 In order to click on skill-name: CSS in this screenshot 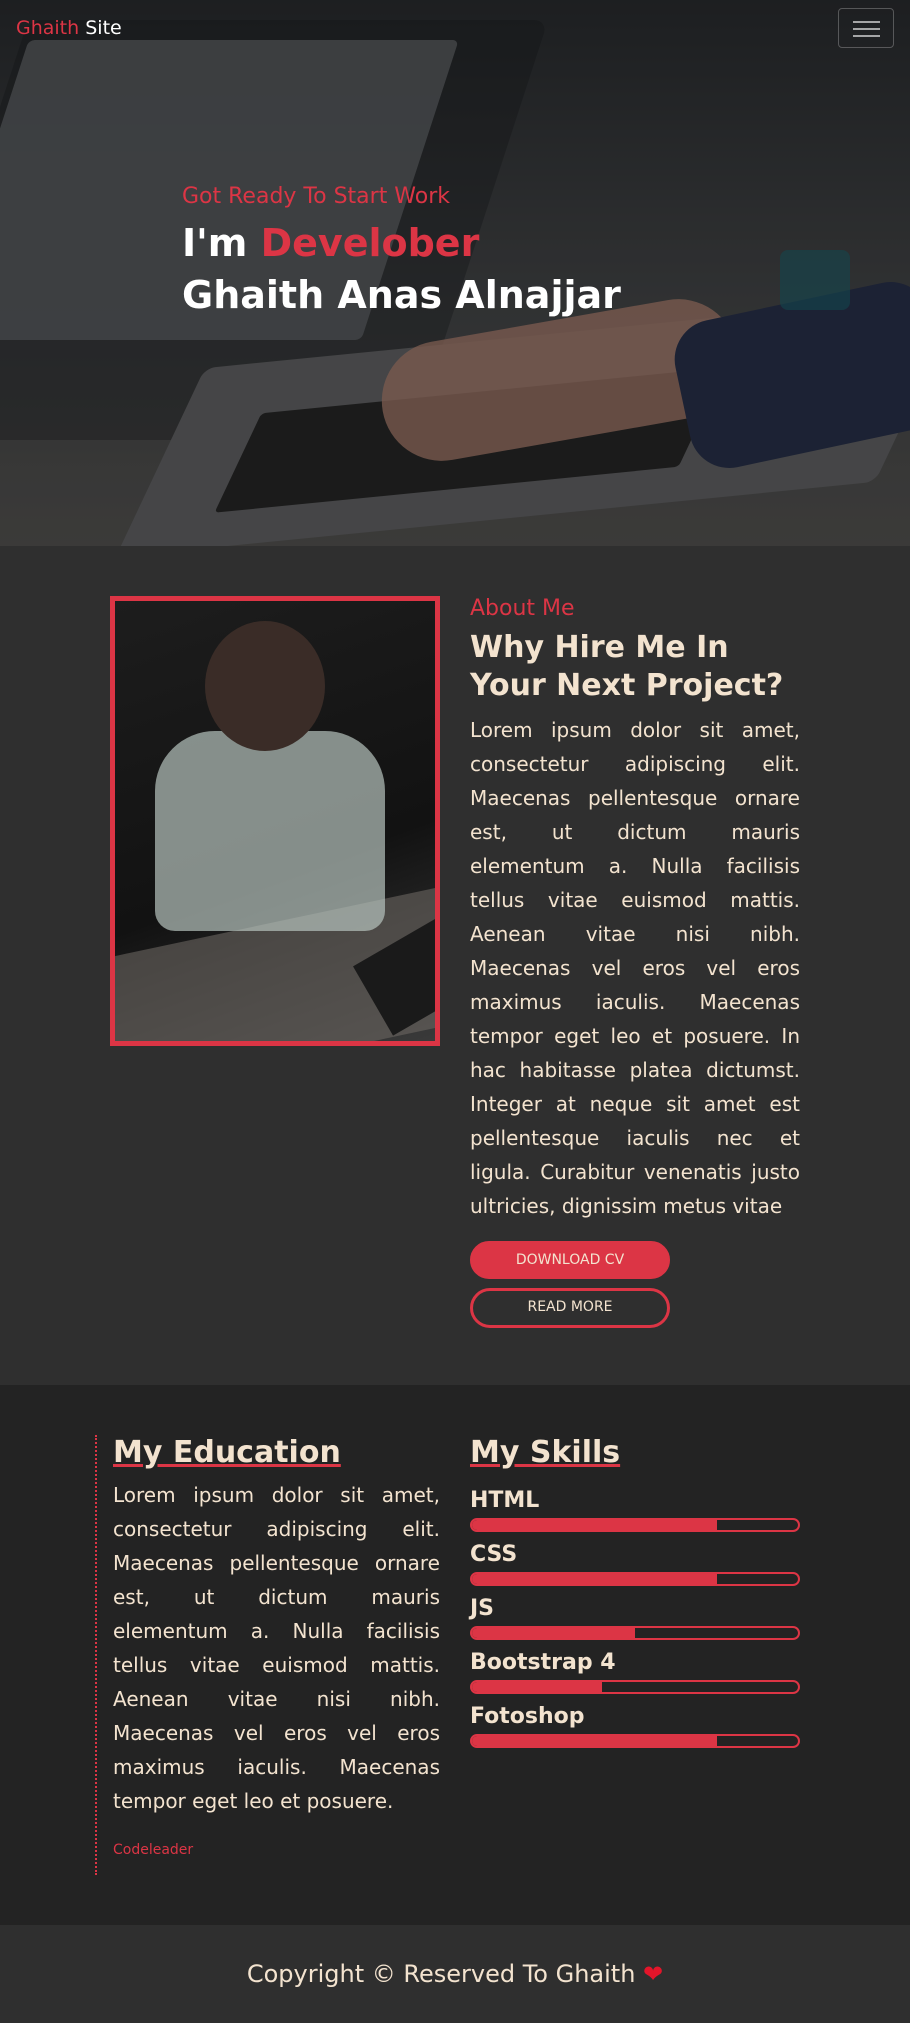, I will do `click(494, 1554)`.